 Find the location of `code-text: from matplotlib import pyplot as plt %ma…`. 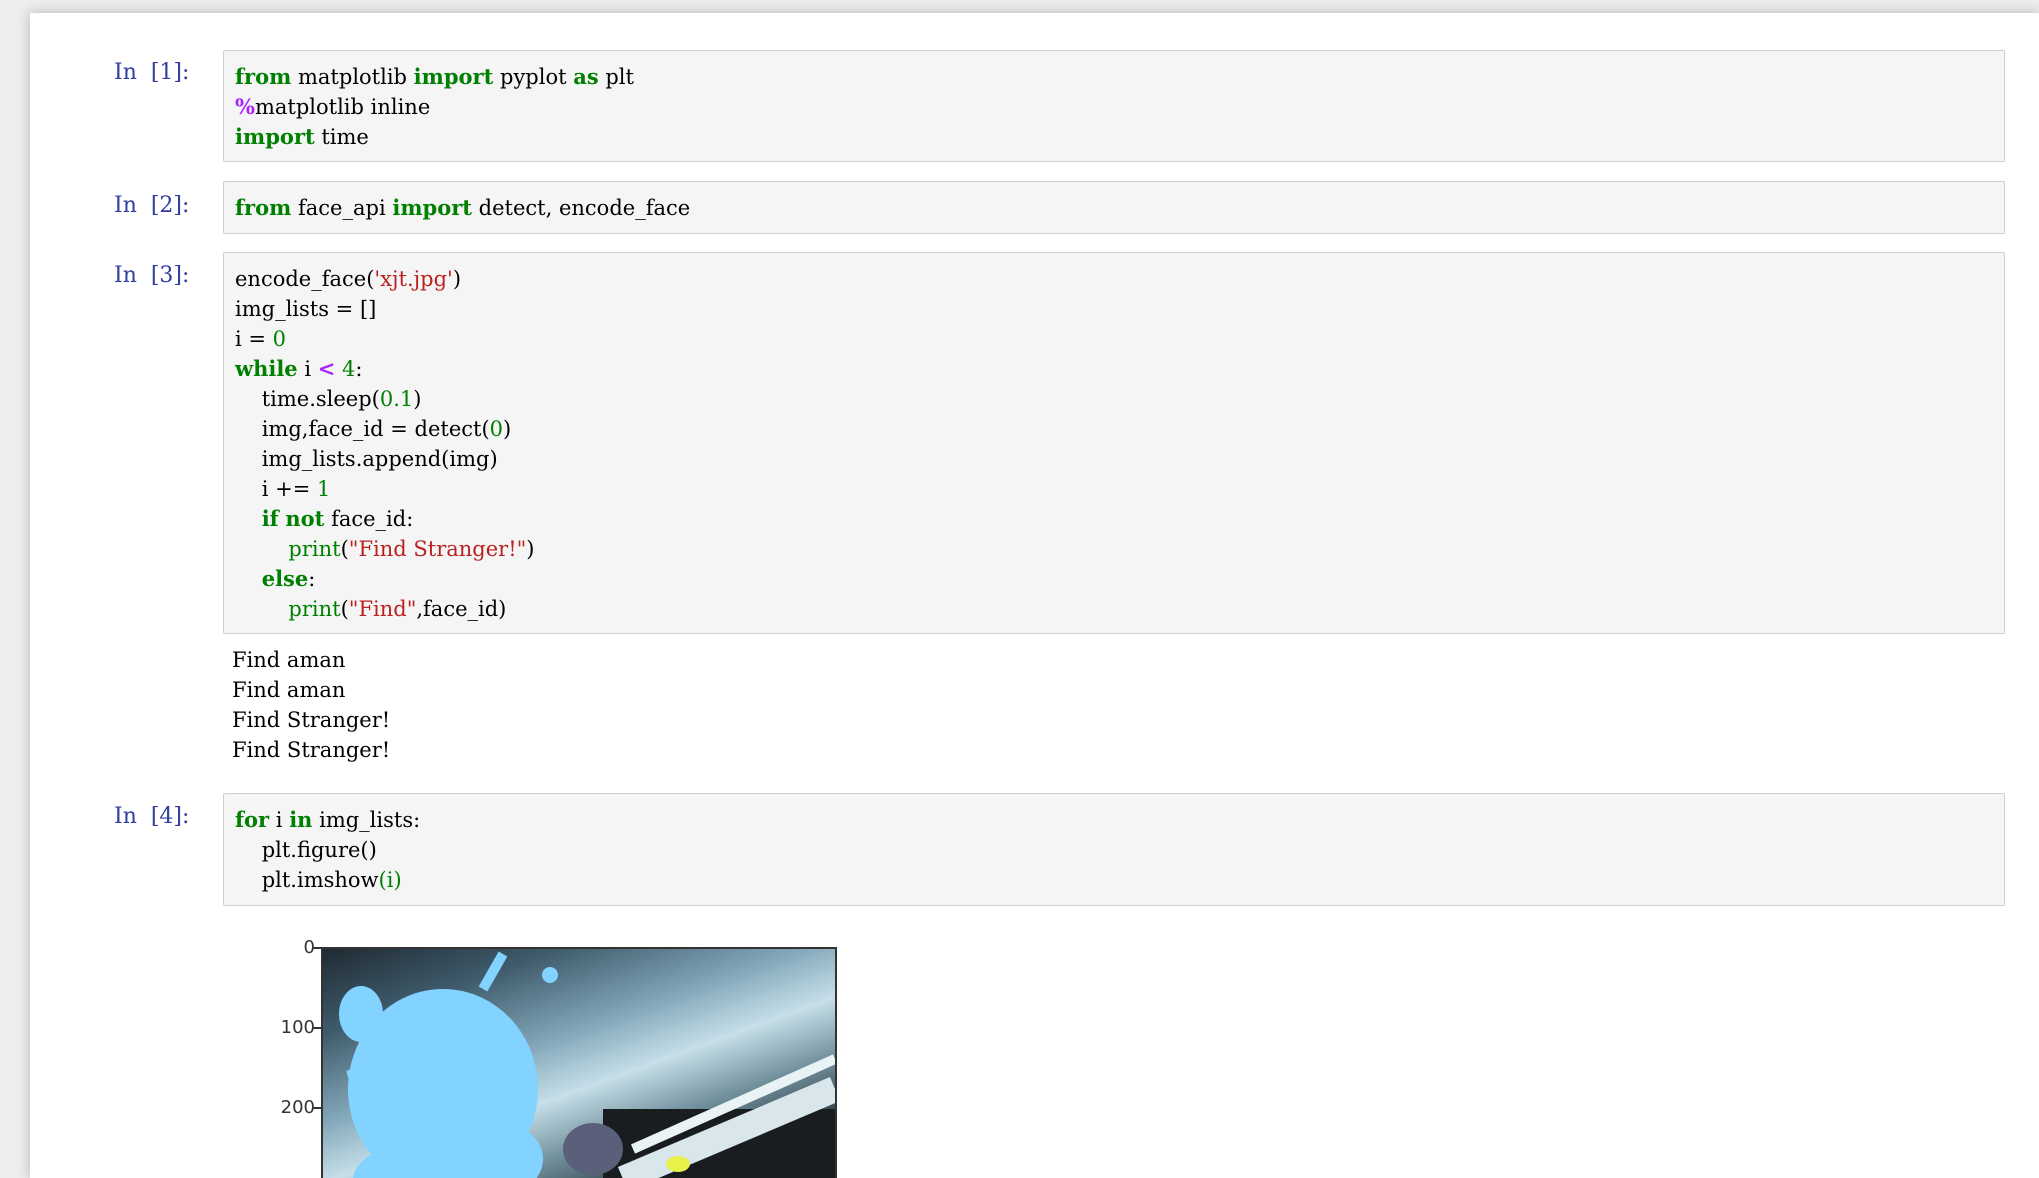

code-text: from matplotlib import pyplot as plt %ma… is located at coordinates (434, 107).